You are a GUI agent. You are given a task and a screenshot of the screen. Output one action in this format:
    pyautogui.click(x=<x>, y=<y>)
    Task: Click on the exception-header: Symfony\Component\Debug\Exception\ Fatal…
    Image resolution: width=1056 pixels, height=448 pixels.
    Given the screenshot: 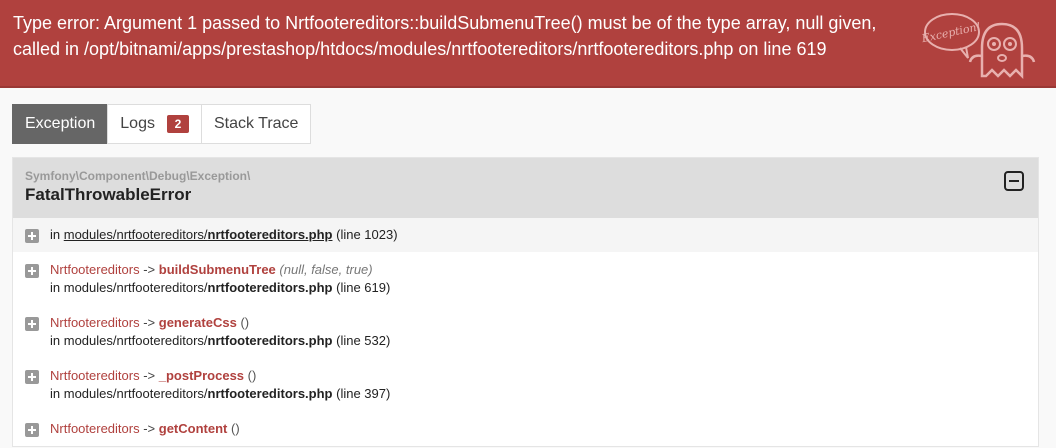 What is the action you would take?
    pyautogui.click(x=525, y=188)
    